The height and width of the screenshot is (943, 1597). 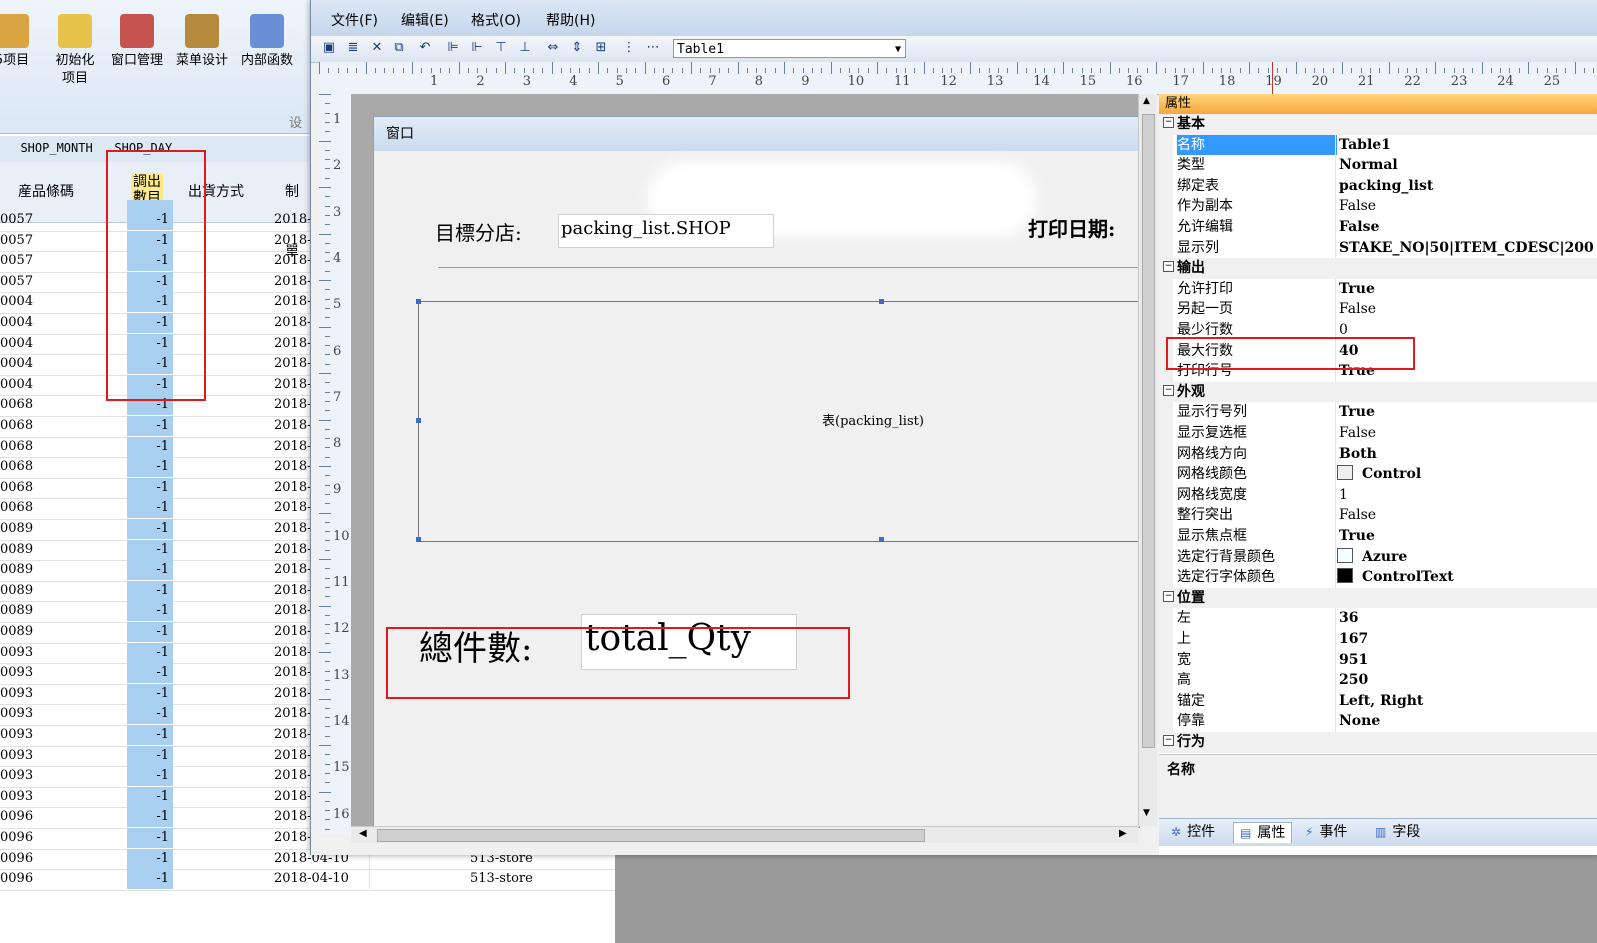 What do you see at coordinates (354, 20) in the screenshot?
I see `menu-0: 文件(F)` at bounding box center [354, 20].